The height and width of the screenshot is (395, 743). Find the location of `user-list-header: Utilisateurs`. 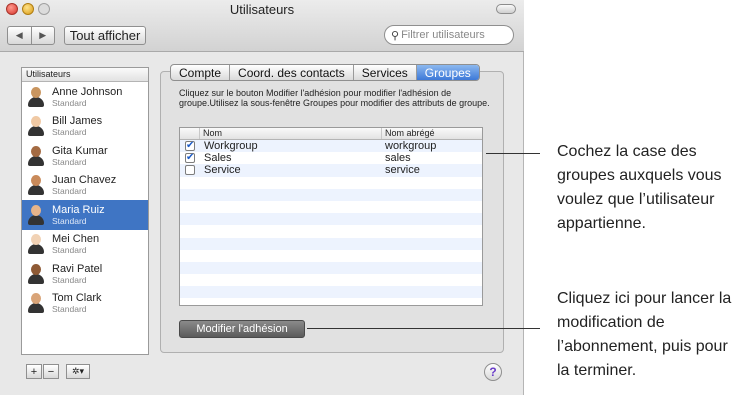

user-list-header: Utilisateurs is located at coordinates (85, 75).